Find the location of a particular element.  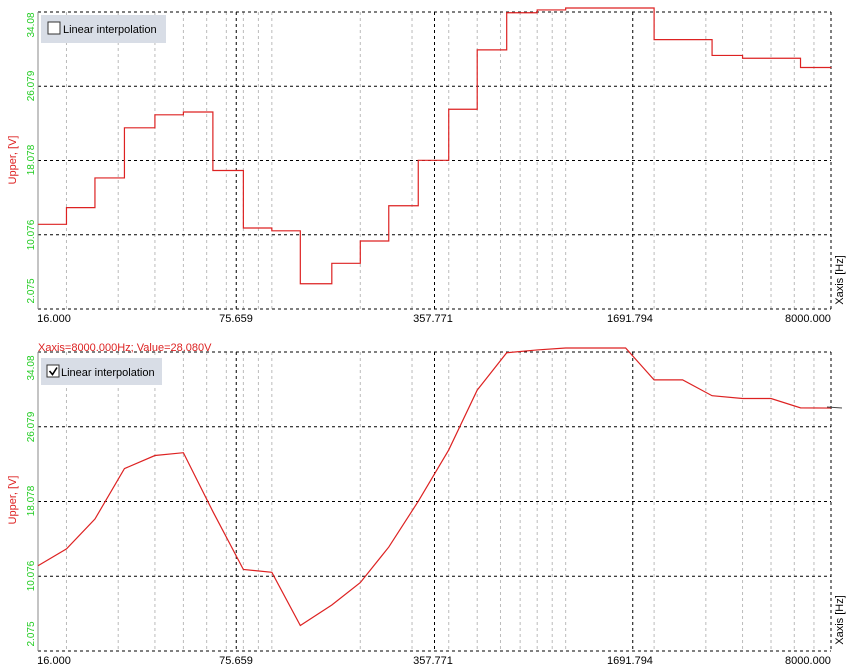

checkbox-square is located at coordinates (54, 28).